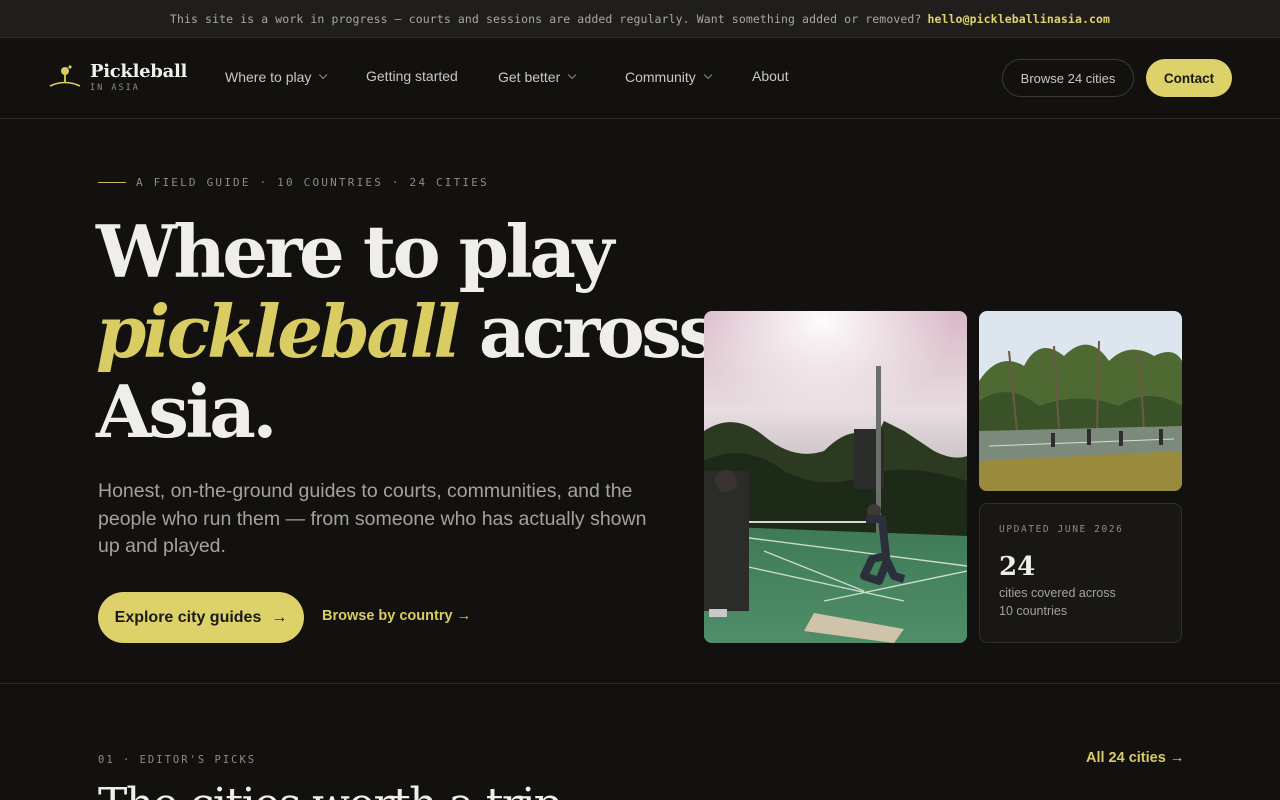 Image resolution: width=1280 pixels, height=800 pixels. Describe the element at coordinates (640, 683) in the screenshot. I see `section-divider` at that location.